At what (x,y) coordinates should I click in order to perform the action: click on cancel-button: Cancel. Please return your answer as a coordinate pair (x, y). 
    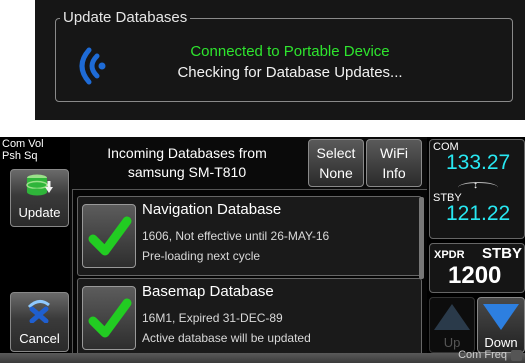
    Looking at the image, I should click on (39, 322).